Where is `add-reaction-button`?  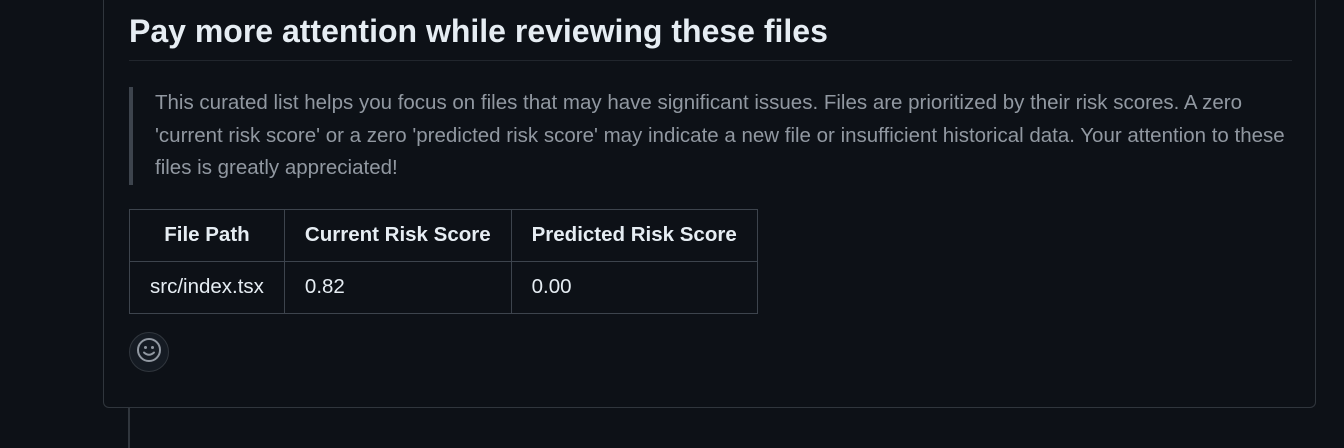 add-reaction-button is located at coordinates (149, 352).